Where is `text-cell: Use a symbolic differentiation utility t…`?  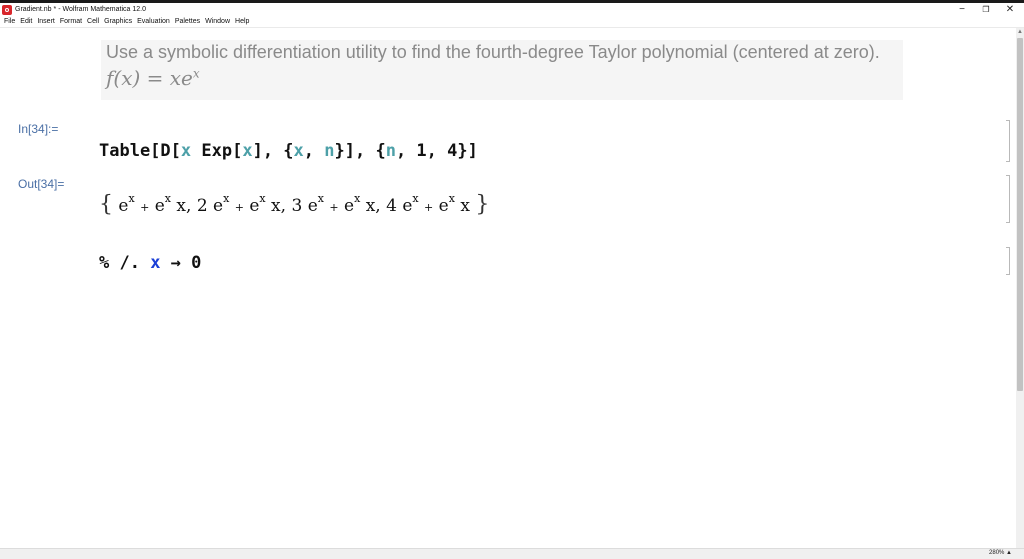
text-cell: Use a symbolic differentiation utility t… is located at coordinates (502, 70).